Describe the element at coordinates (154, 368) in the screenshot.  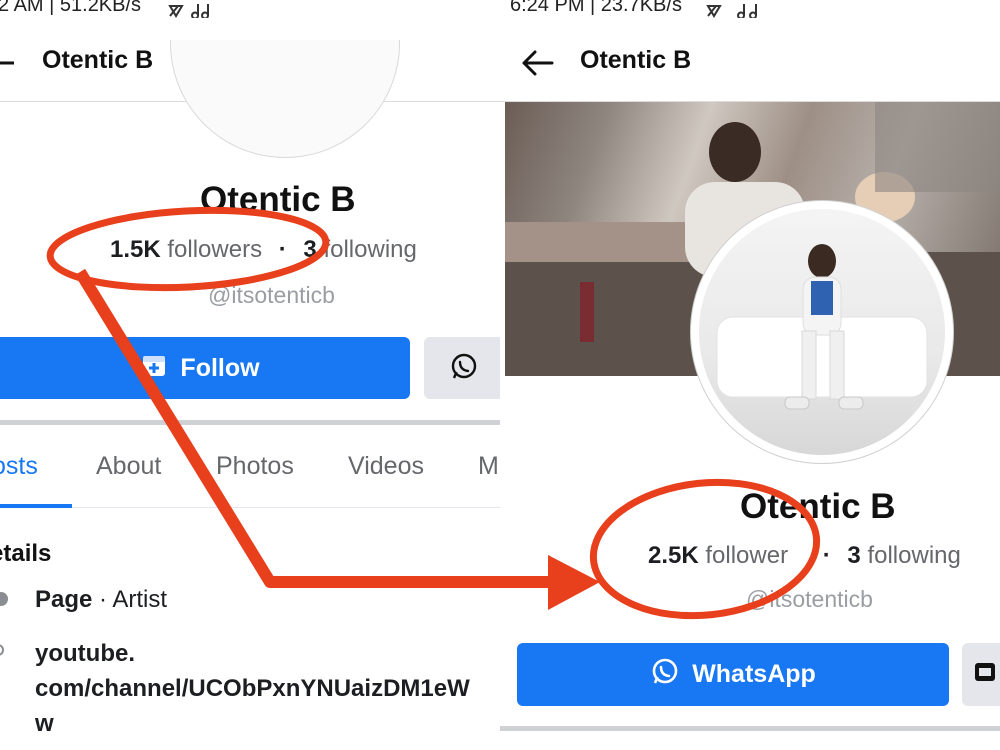
I see `follow-icon` at that location.